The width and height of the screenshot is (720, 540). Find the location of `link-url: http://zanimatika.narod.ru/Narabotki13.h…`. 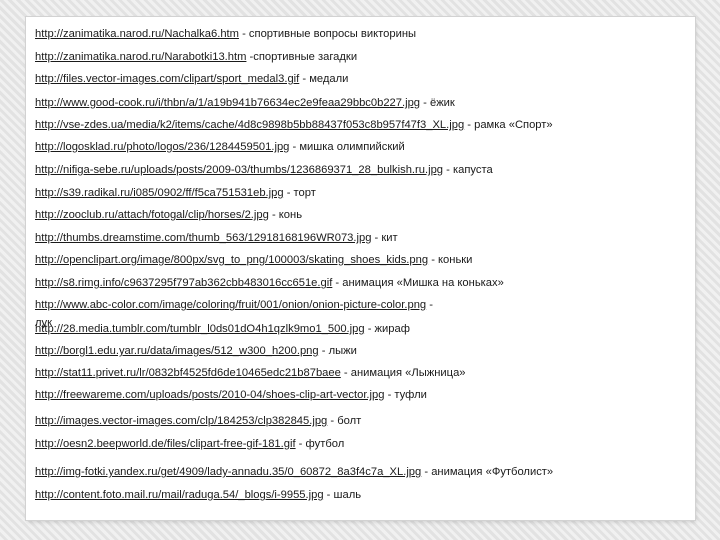

link-url: http://zanimatika.narod.ru/Narabotki13.h… is located at coordinates (140, 57).